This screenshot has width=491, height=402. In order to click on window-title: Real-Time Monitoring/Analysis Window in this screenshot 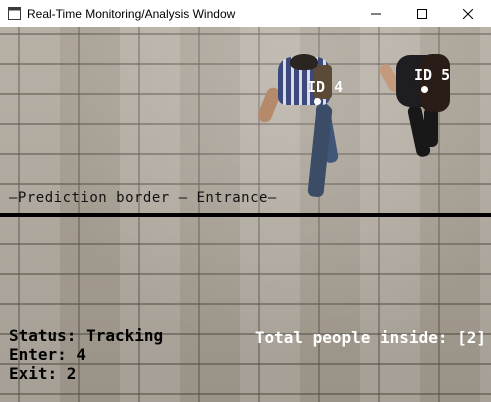, I will do `click(131, 13)`.